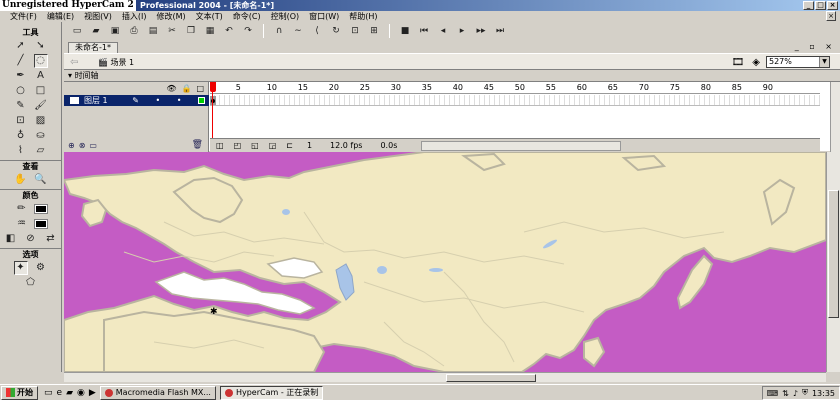  I want to click on no-color-icon: ⊘, so click(31, 239).